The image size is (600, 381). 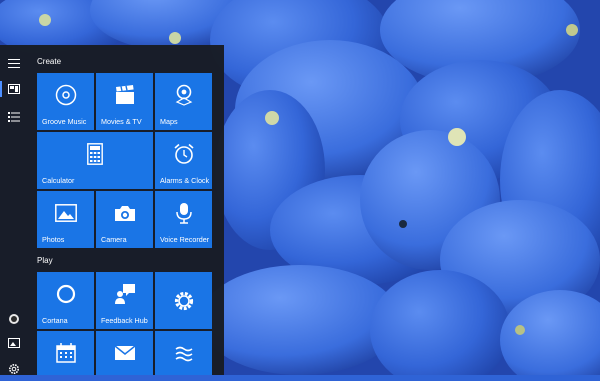 I want to click on tiles-icon, so click(x=14, y=89).